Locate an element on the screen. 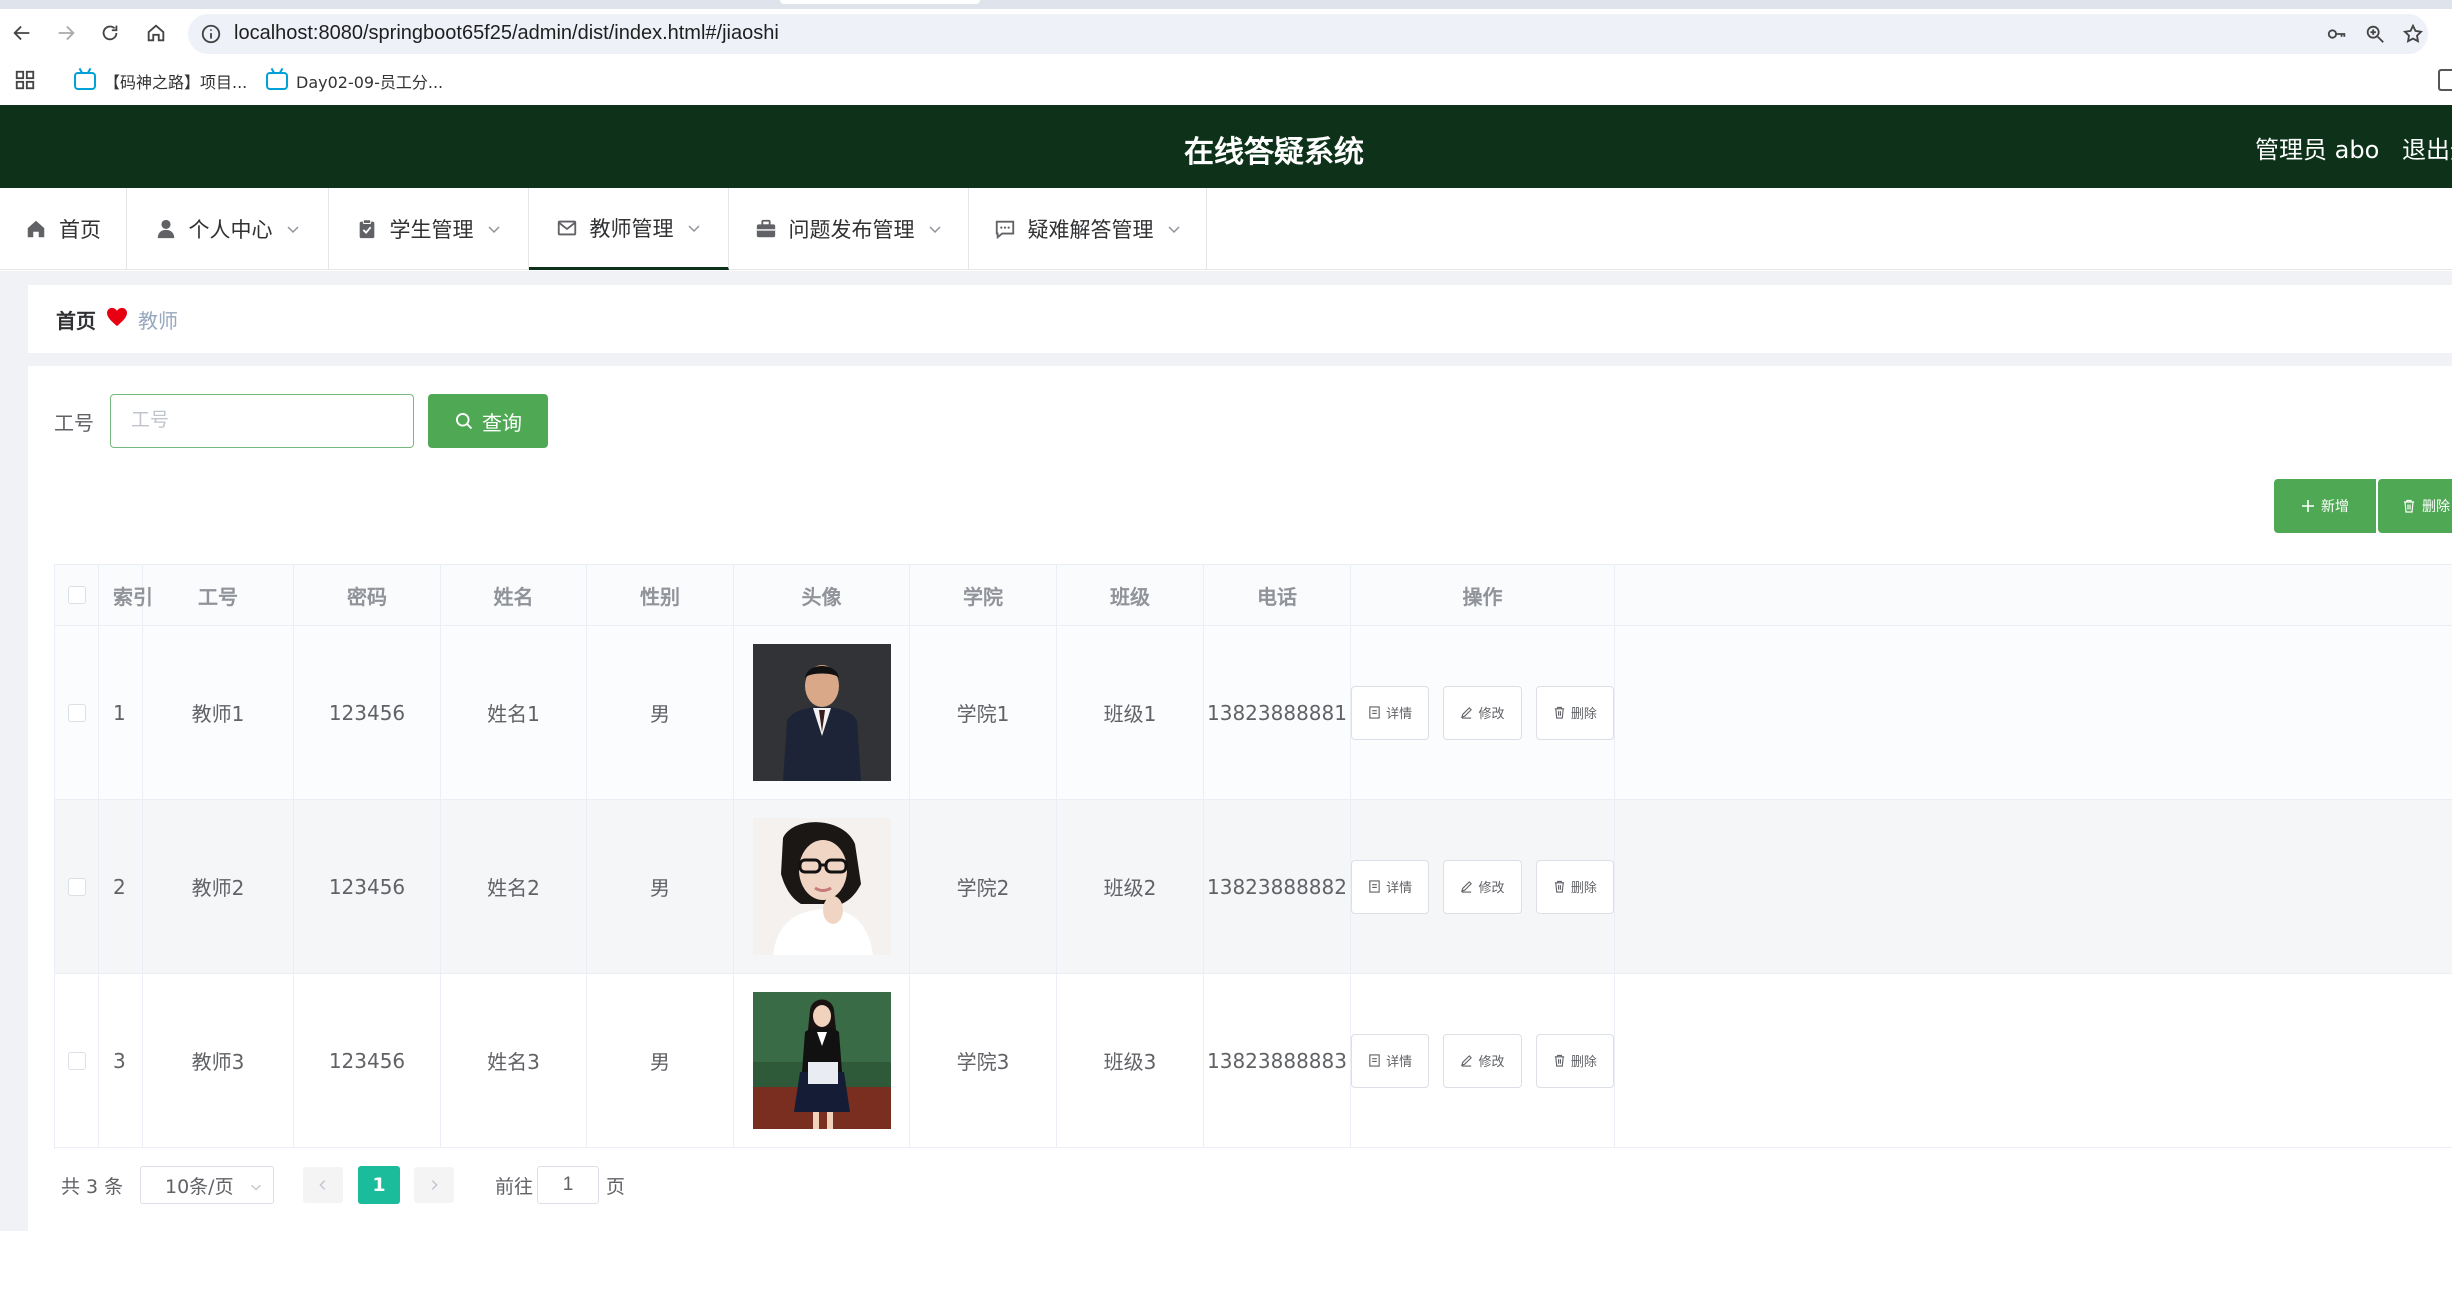 Image resolution: width=2452 pixels, height=1294 pixels. logout-link: 退出登录 is located at coordinates (2427, 147).